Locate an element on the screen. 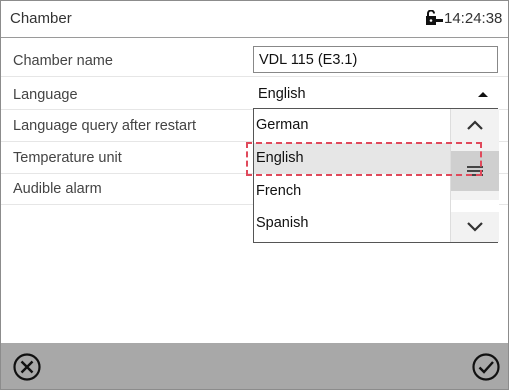  drag-handle-icon is located at coordinates (475, 171).